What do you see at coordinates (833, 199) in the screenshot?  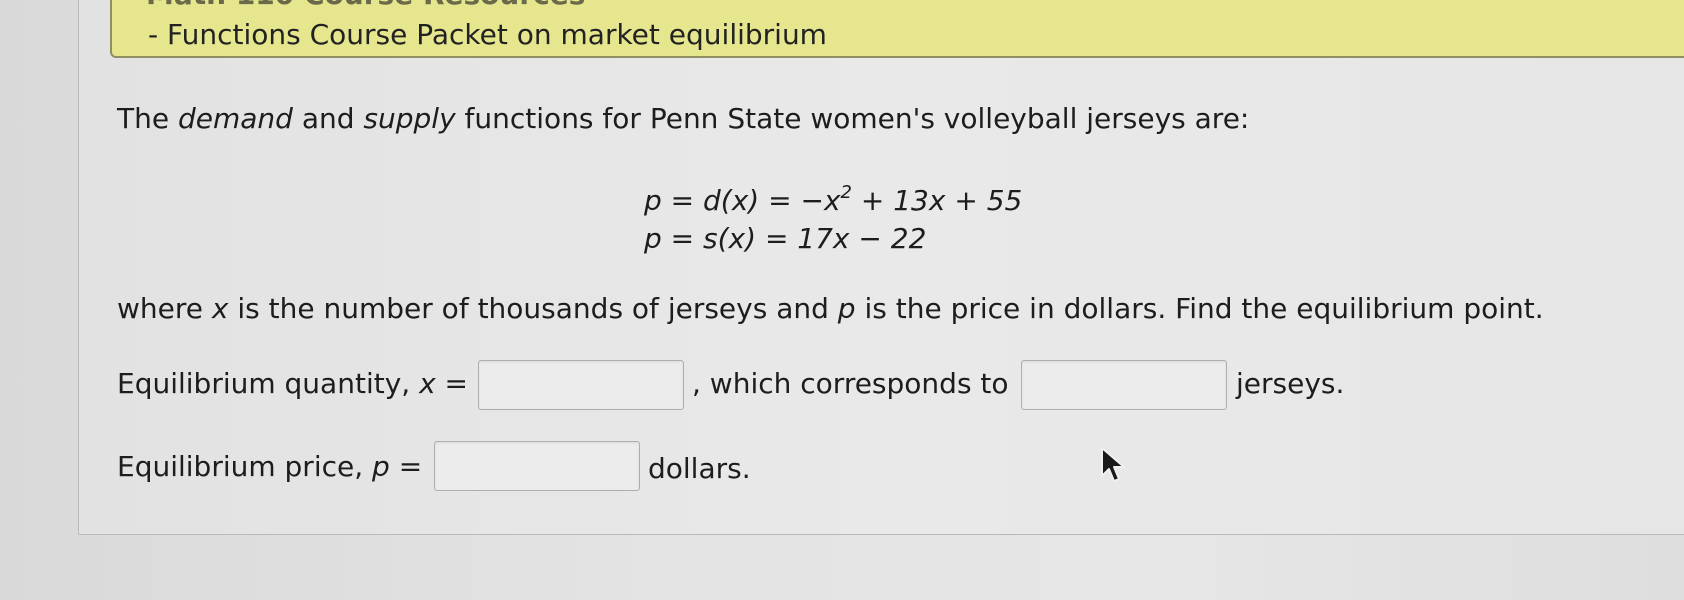 I see `demand-equation: p = d(x) = −x2 + 13x + 55` at bounding box center [833, 199].